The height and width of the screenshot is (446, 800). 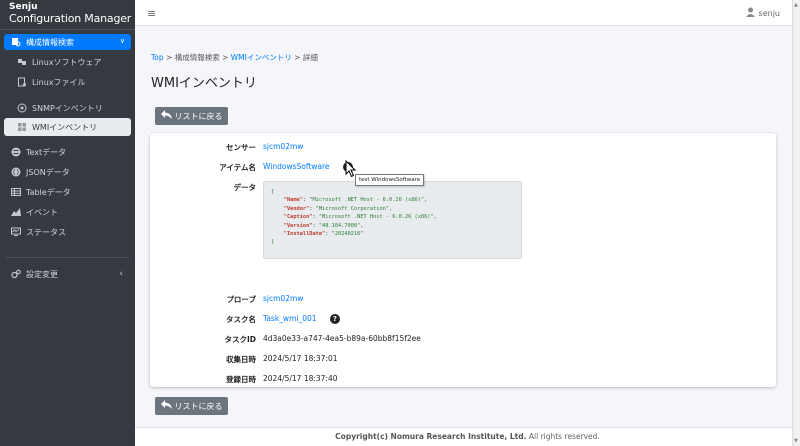 What do you see at coordinates (204, 83) in the screenshot?
I see `page-title: WMIインベントリ` at bounding box center [204, 83].